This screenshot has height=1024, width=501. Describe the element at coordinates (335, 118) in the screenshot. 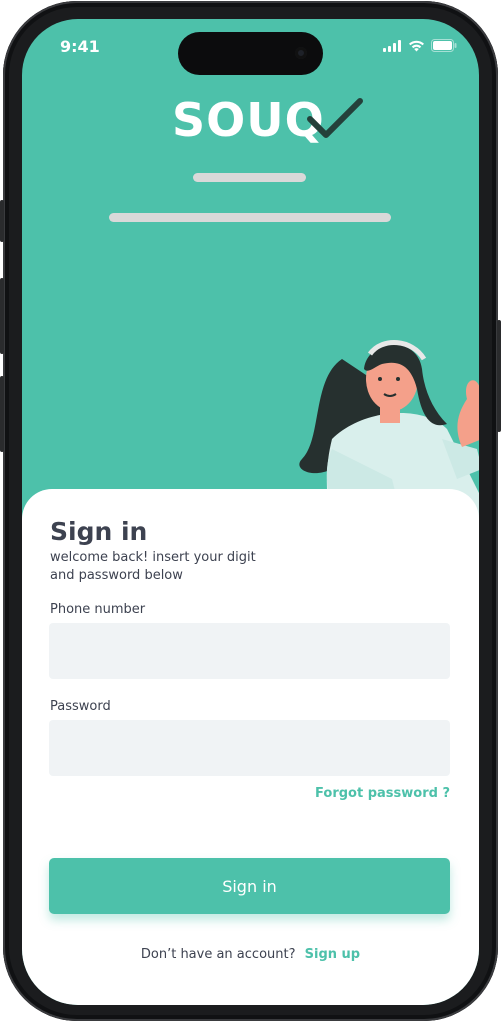

I see `checkmark-icon` at that location.